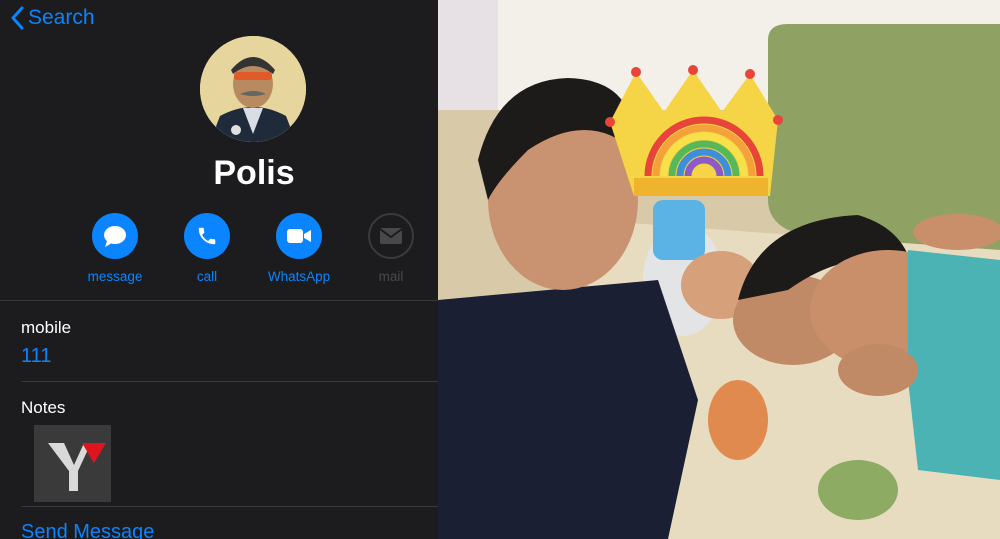 The width and height of the screenshot is (1000, 539). What do you see at coordinates (61, 17) in the screenshot?
I see `back-label: Search` at bounding box center [61, 17].